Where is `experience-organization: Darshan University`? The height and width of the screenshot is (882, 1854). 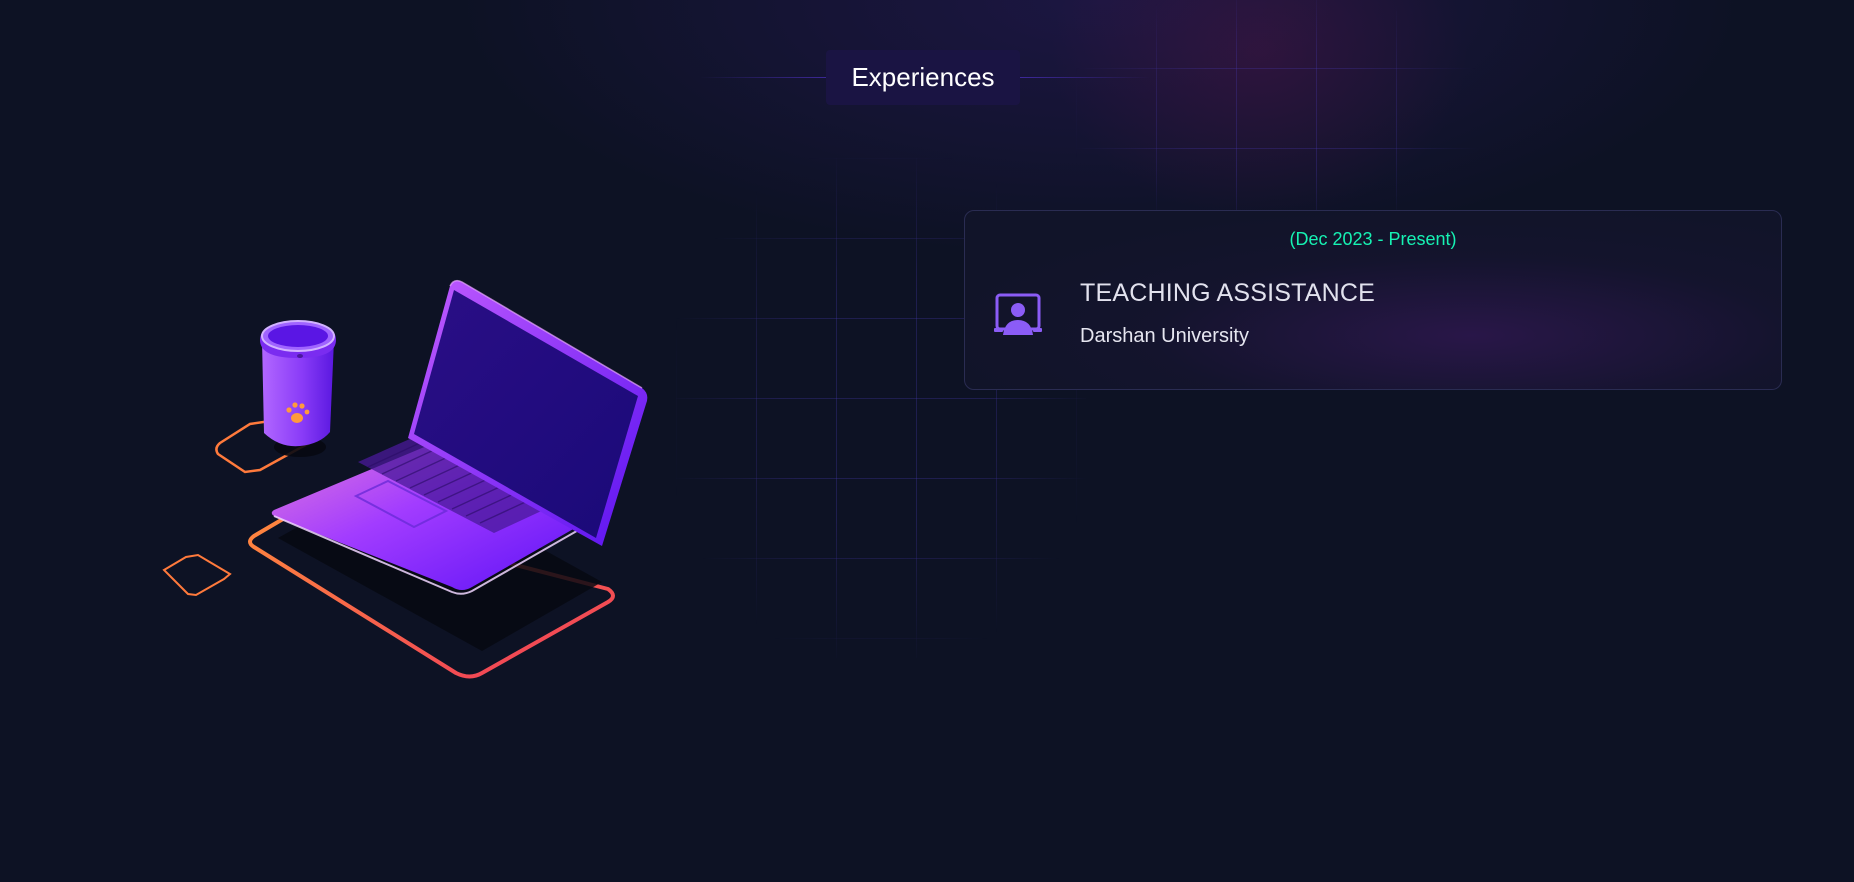
experience-organization: Darshan University is located at coordinates (1164, 336).